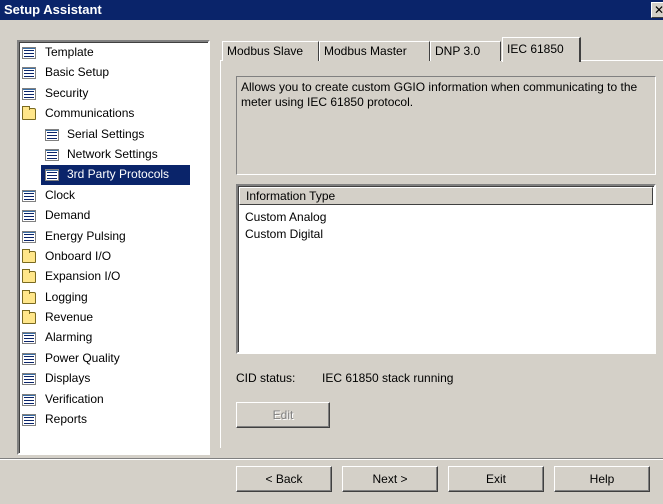 The image size is (663, 504). What do you see at coordinates (113, 338) in the screenshot?
I see `sidebar-item-alarming: Alarming` at bounding box center [113, 338].